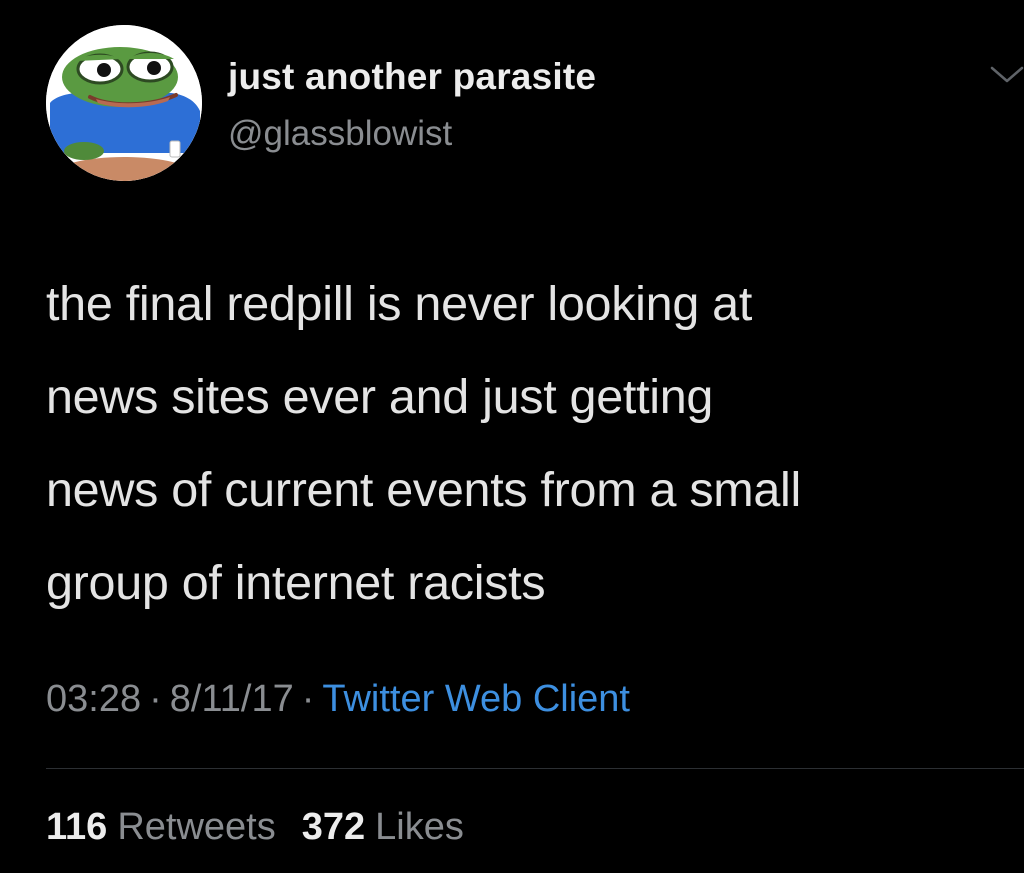 Image resolution: width=1024 pixels, height=873 pixels. I want to click on display-name: just another parasite, so click(412, 77).